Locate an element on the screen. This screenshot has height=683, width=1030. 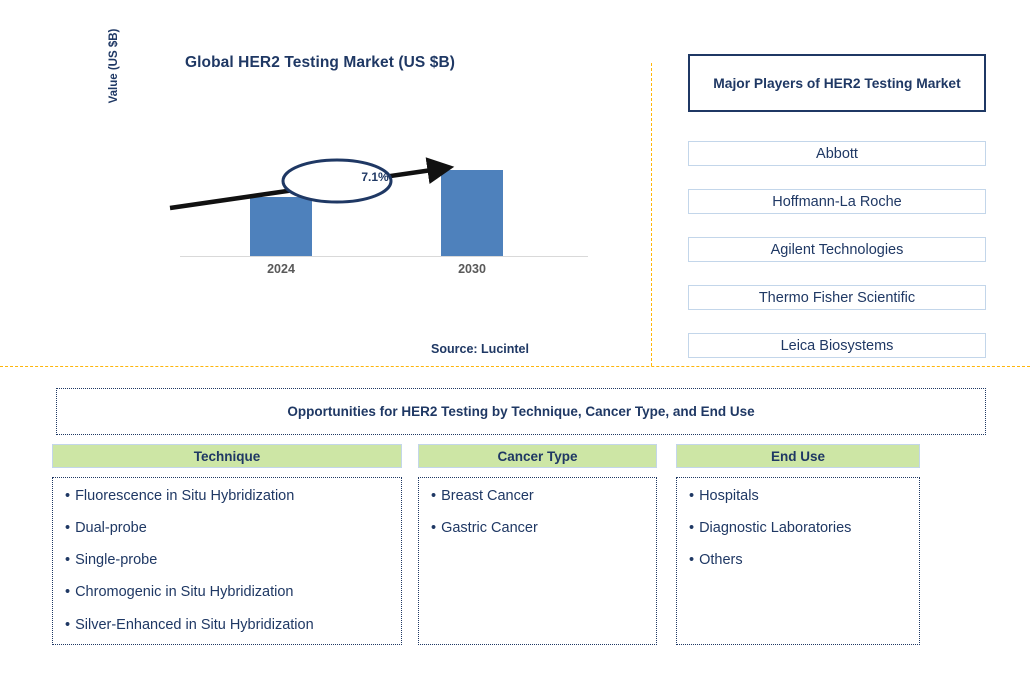
list-item: • Single-probe is located at coordinates (228, 560).